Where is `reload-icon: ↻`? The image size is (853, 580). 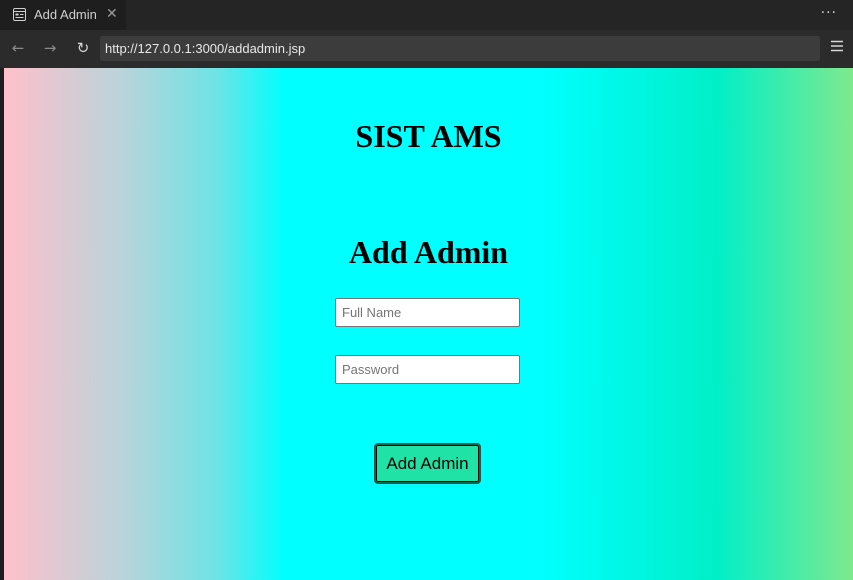
reload-icon: ↻ is located at coordinates (83, 48).